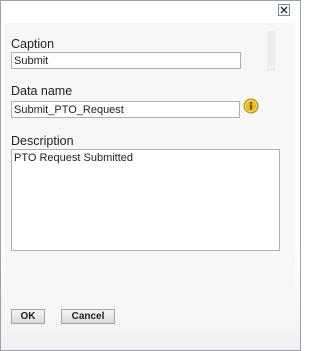  I want to click on cancel-button: Cancel, so click(88, 316).